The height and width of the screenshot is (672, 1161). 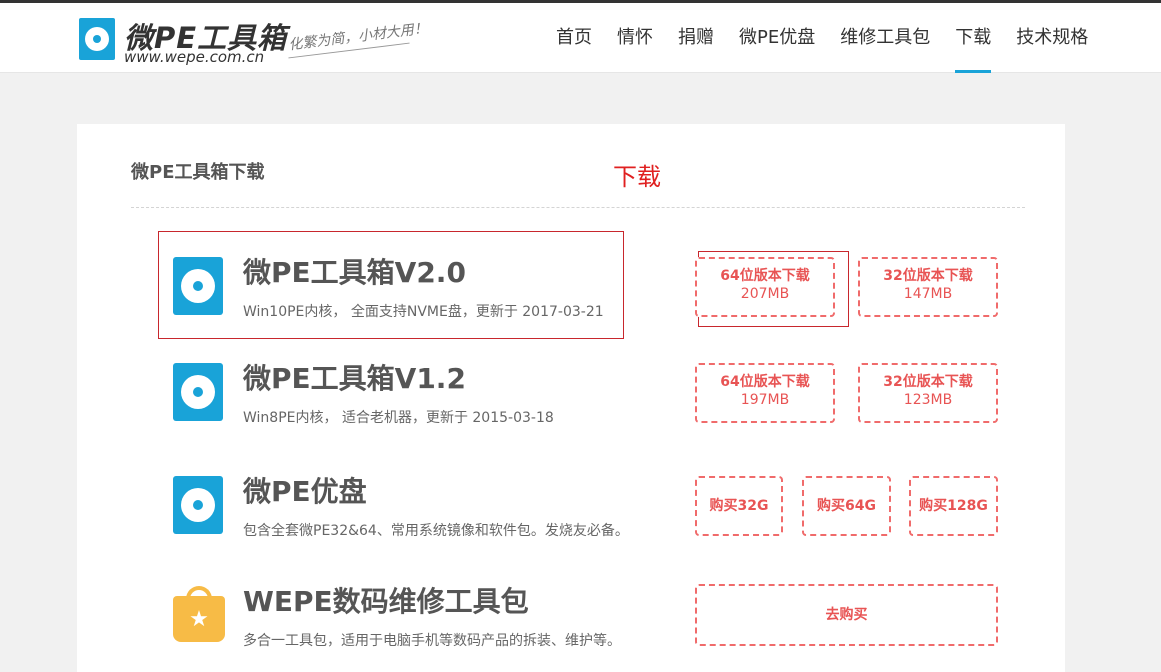 What do you see at coordinates (432, 641) in the screenshot?
I see `product-desc: 多合一工具包，适用于电脑手机等数码产品的拆装、维护等。` at bounding box center [432, 641].